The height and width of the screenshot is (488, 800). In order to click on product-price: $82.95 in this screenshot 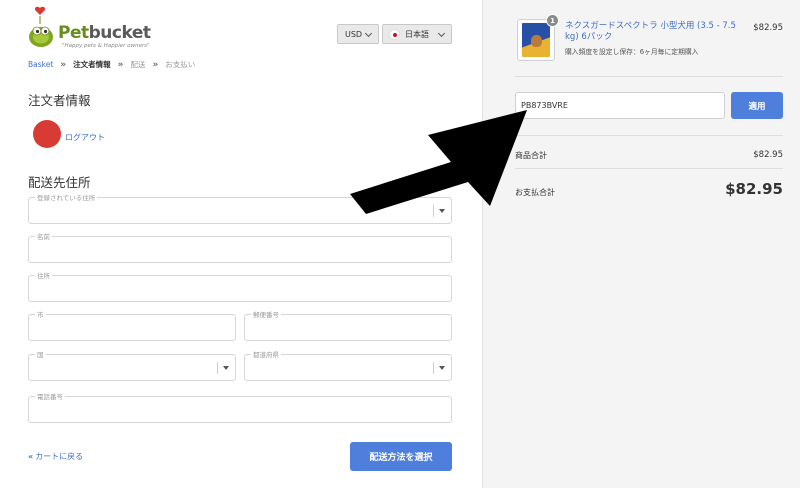, I will do `click(768, 28)`.